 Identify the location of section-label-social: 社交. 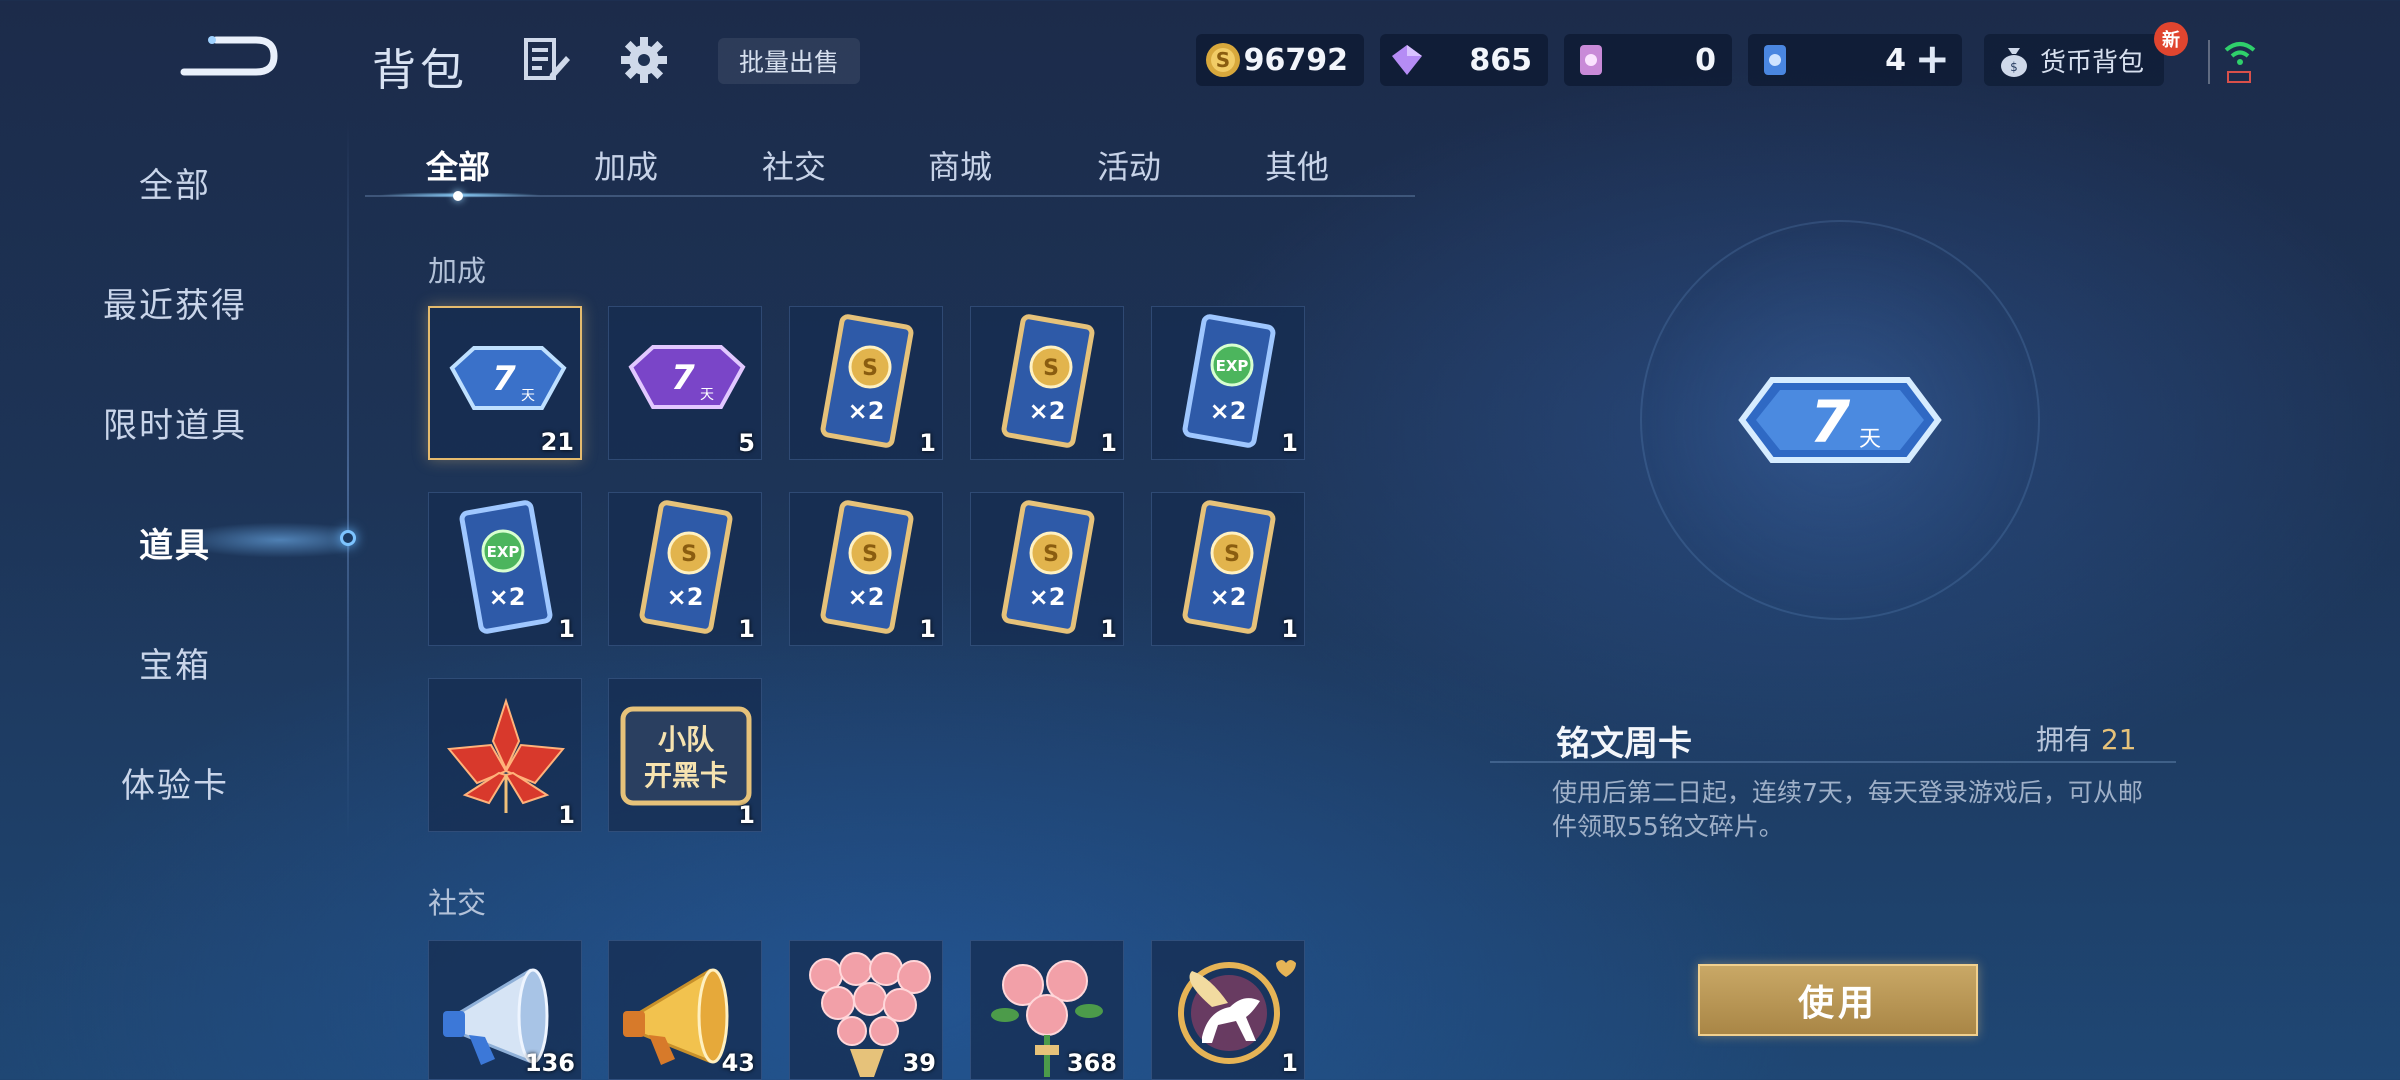
(457, 903).